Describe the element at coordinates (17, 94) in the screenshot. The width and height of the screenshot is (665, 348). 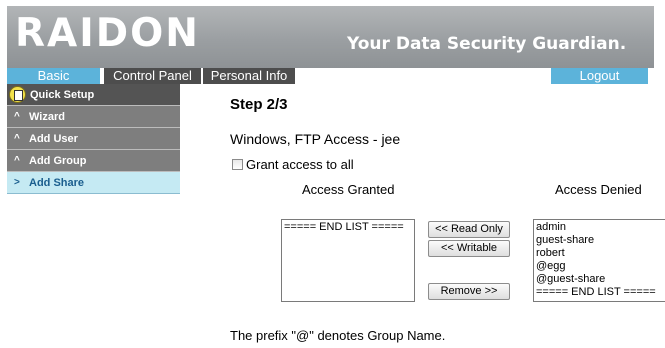
I see `quick-setup-icon` at that location.